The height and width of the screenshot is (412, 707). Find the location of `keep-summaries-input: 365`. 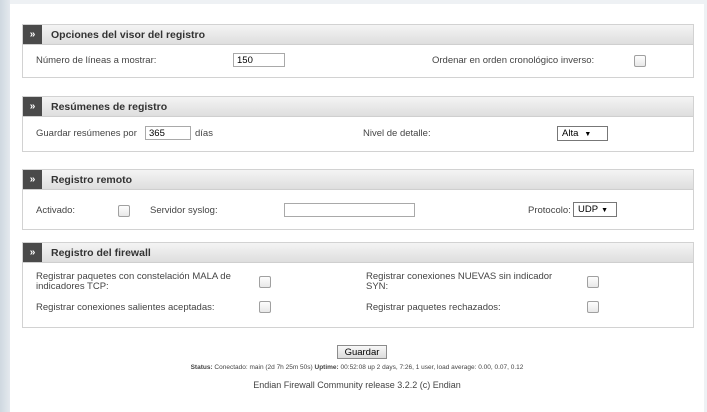

keep-summaries-input: 365 is located at coordinates (168, 133).